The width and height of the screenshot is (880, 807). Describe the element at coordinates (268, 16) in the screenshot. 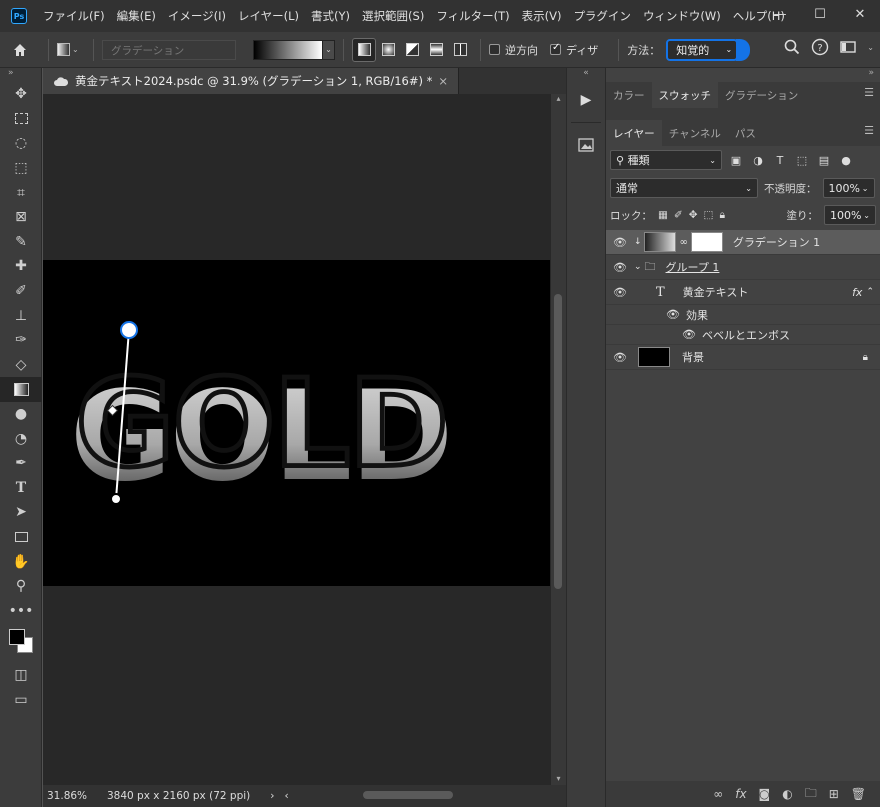

I see `menu-layer: レイヤー(L)` at that location.